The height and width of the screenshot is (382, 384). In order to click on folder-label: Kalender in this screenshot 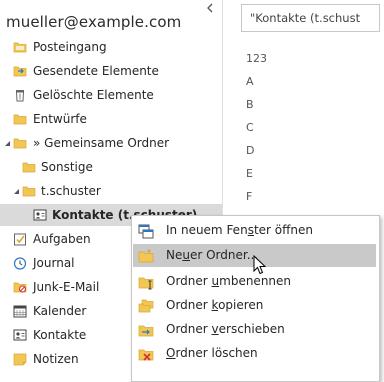, I will do `click(60, 311)`.